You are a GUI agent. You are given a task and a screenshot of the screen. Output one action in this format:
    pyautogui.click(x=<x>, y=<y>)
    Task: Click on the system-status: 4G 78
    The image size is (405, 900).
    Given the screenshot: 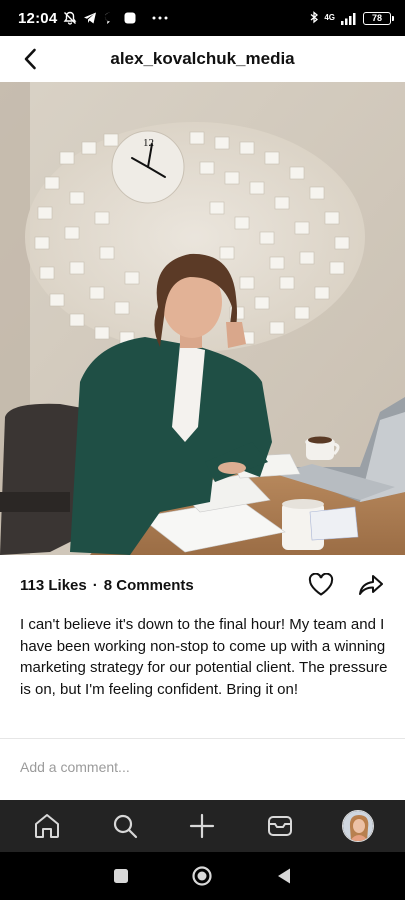 What is the action you would take?
    pyautogui.click(x=351, y=18)
    